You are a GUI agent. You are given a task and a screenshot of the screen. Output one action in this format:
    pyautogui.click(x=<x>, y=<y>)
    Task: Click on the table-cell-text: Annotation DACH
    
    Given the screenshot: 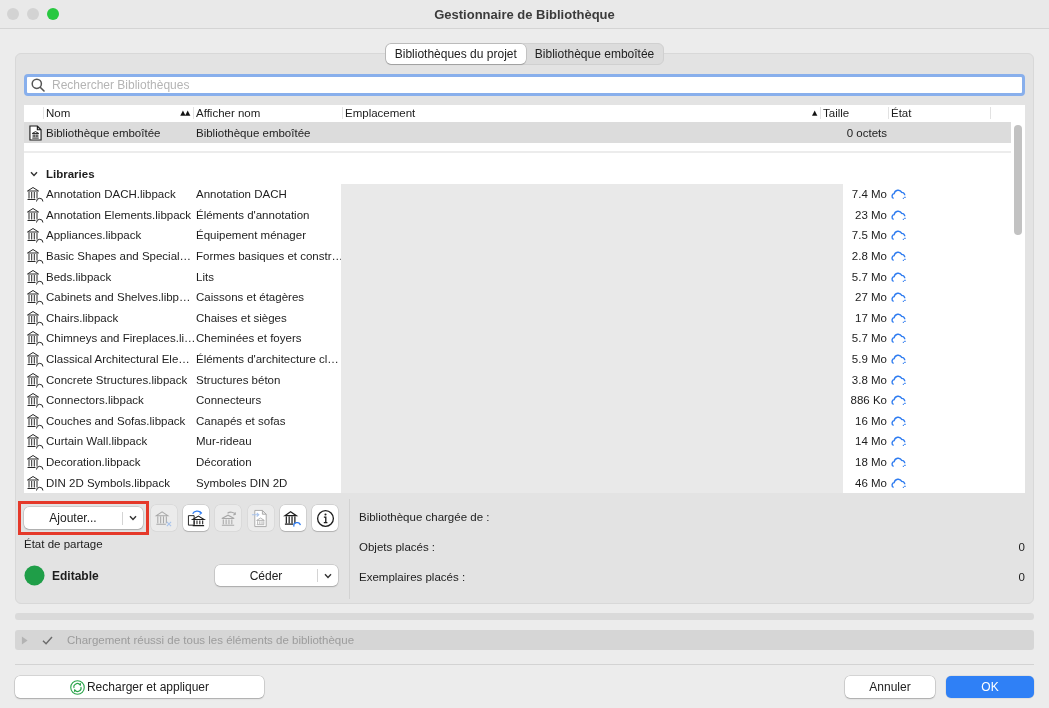 What is the action you would take?
    pyautogui.click(x=242, y=194)
    